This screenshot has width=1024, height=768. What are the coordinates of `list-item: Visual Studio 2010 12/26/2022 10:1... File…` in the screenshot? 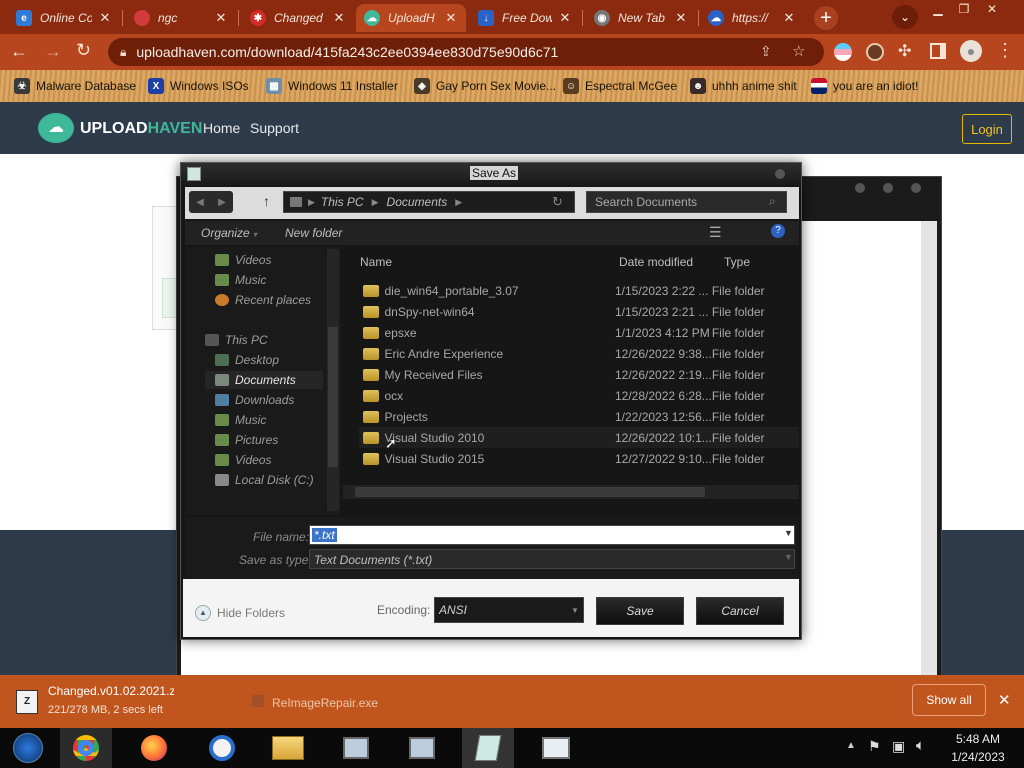 It's located at (579, 437).